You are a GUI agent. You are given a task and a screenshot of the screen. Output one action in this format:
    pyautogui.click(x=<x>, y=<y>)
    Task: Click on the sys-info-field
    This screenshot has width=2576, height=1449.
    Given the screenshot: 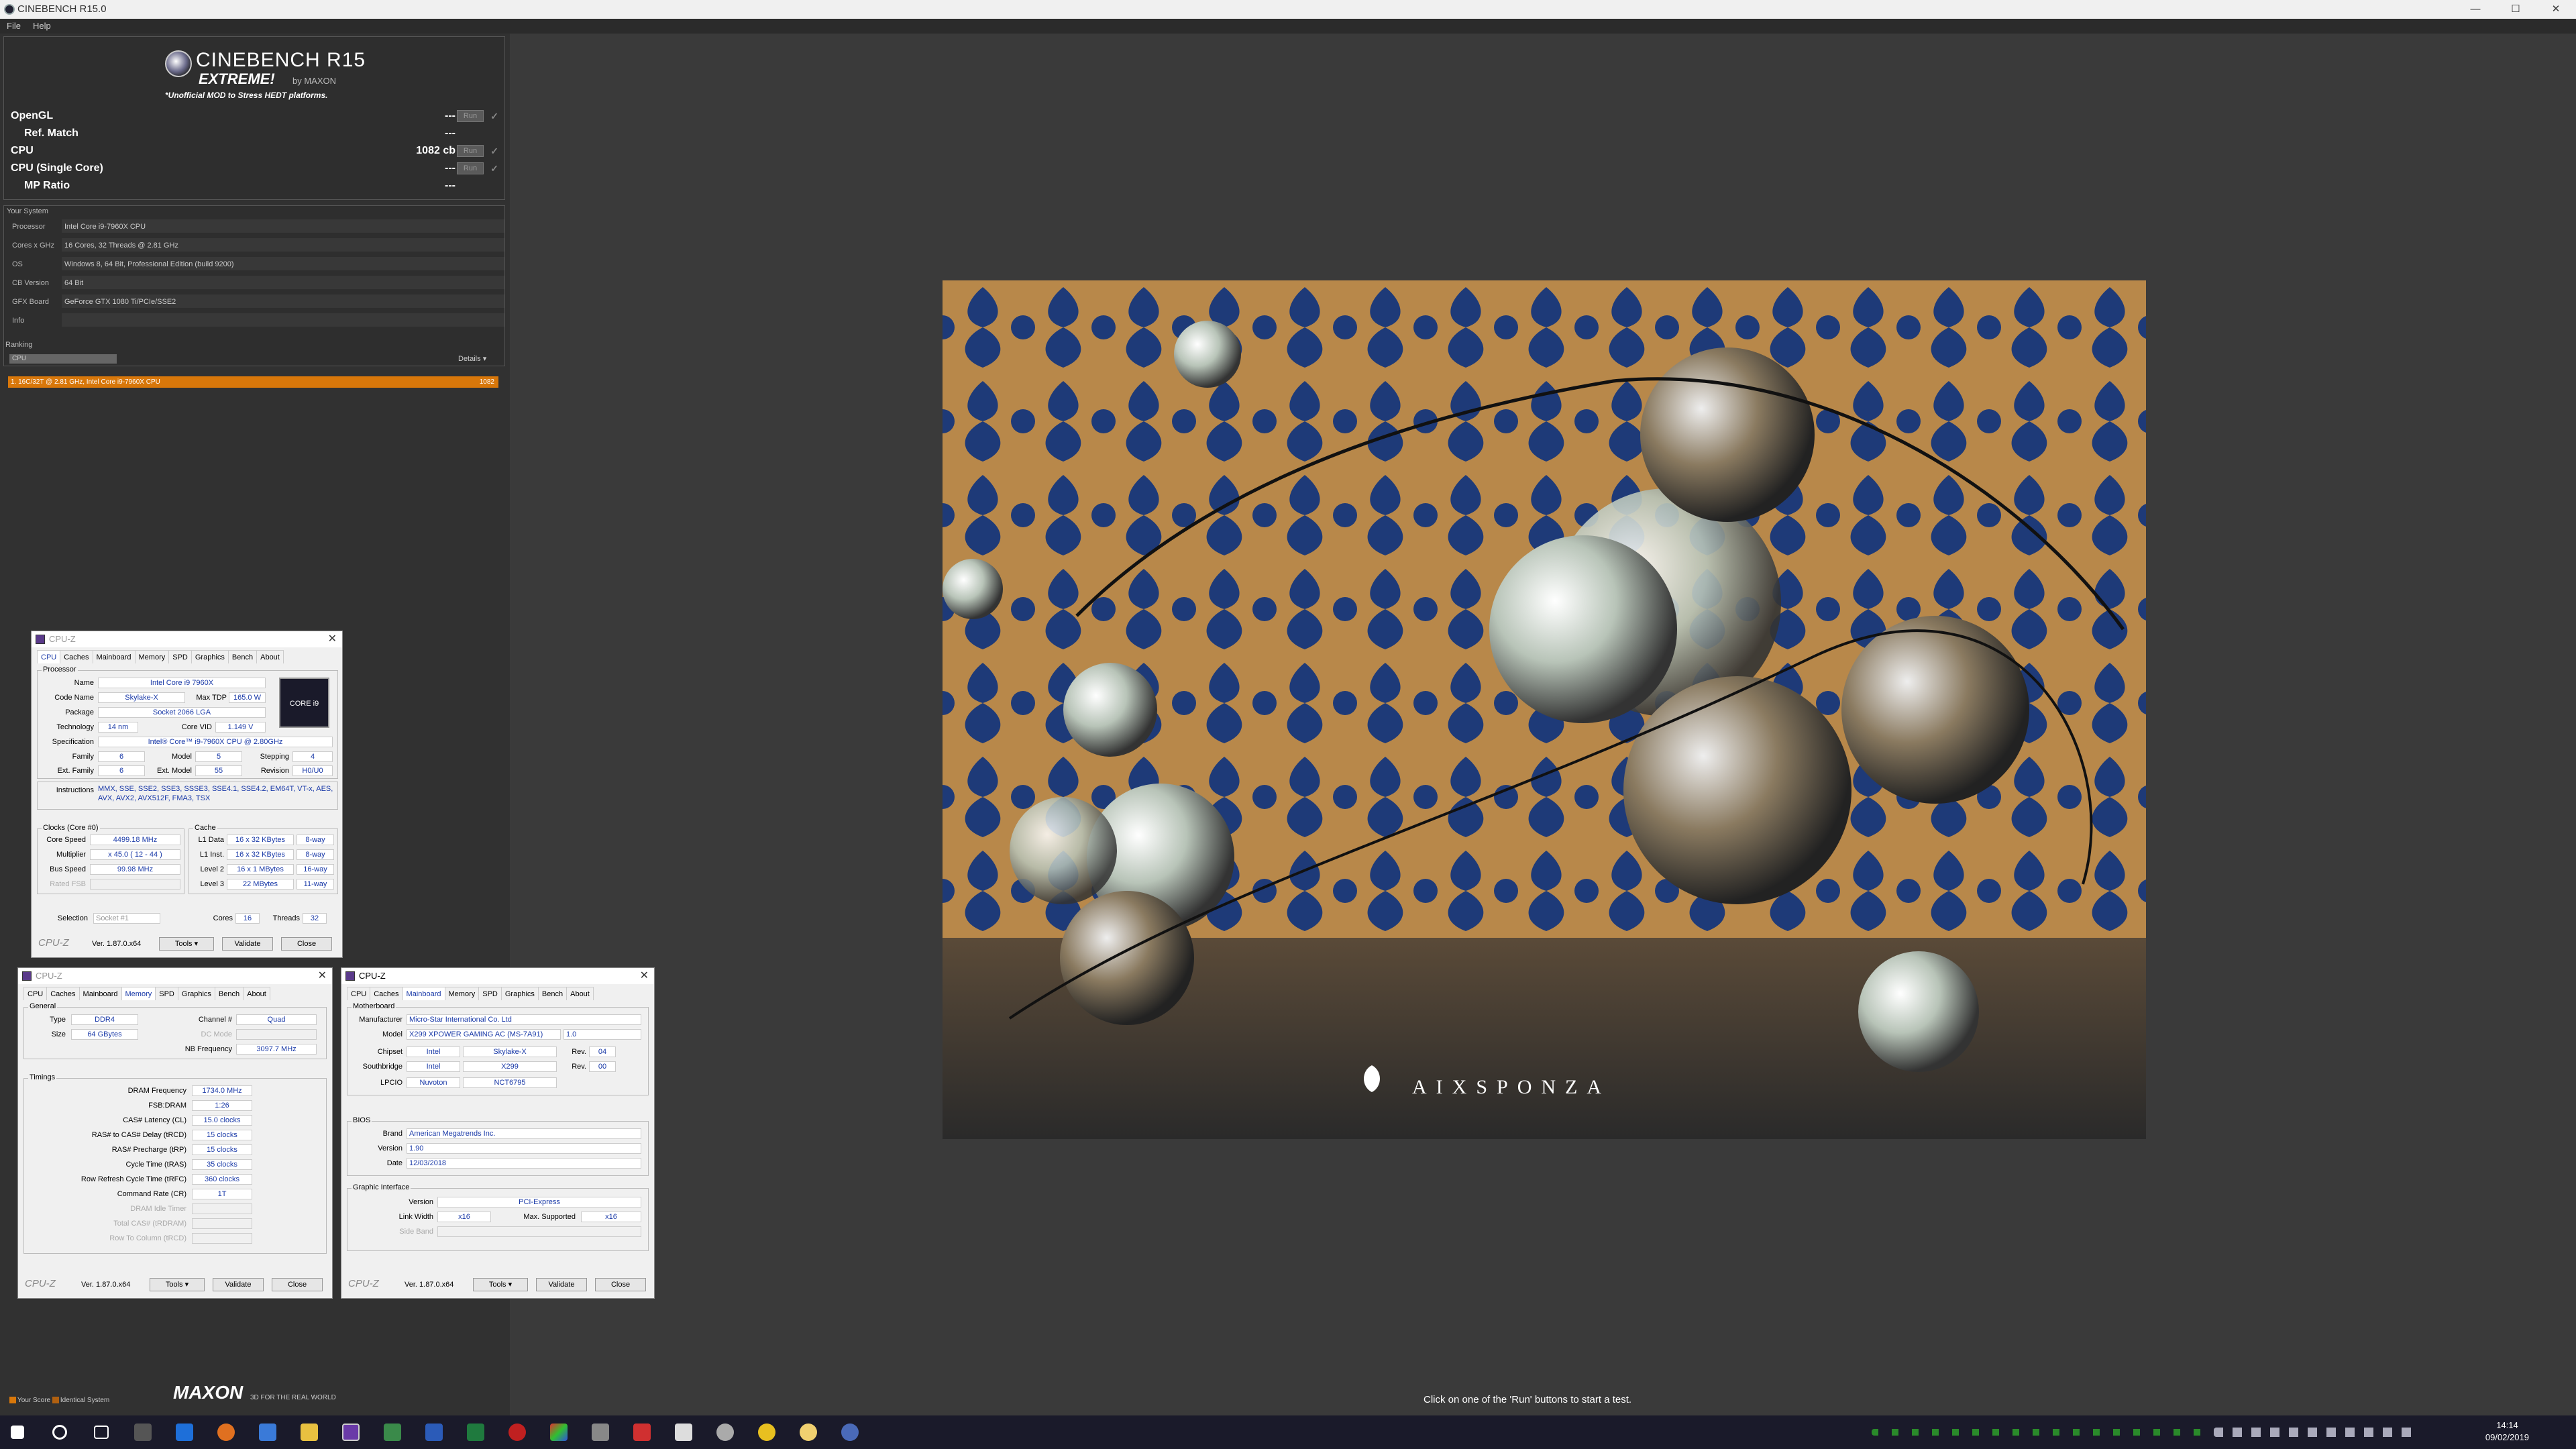 What is the action you would take?
    pyautogui.click(x=283, y=320)
    